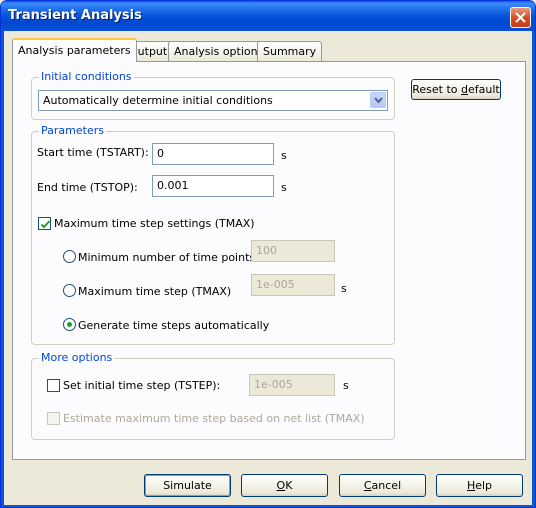 This screenshot has width=536, height=508. Describe the element at coordinates (367, 485) in the screenshot. I see `cancel-label-accel: C` at that location.